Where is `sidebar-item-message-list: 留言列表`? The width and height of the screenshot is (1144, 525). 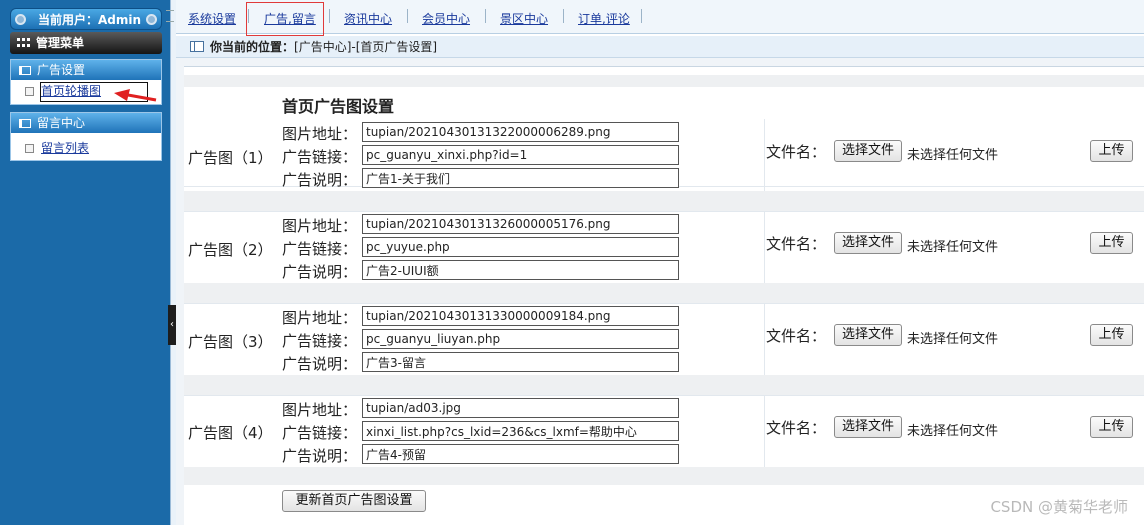
sidebar-item-message-list: 留言列表 is located at coordinates (86, 148).